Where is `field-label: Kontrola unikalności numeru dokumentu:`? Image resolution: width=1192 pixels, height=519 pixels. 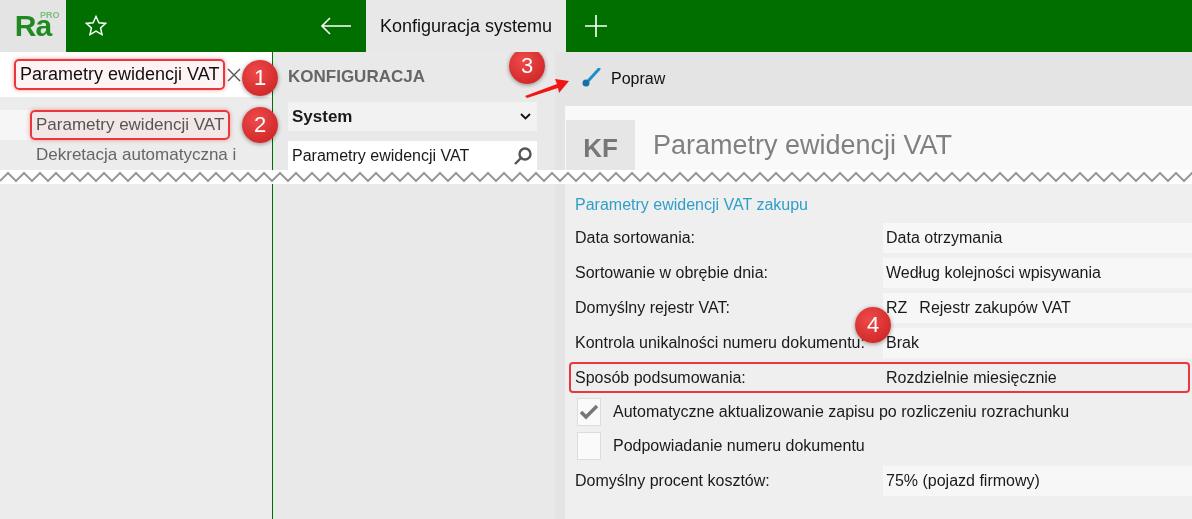
field-label: Kontrola unikalności numeru dokumentu: is located at coordinates (720, 342).